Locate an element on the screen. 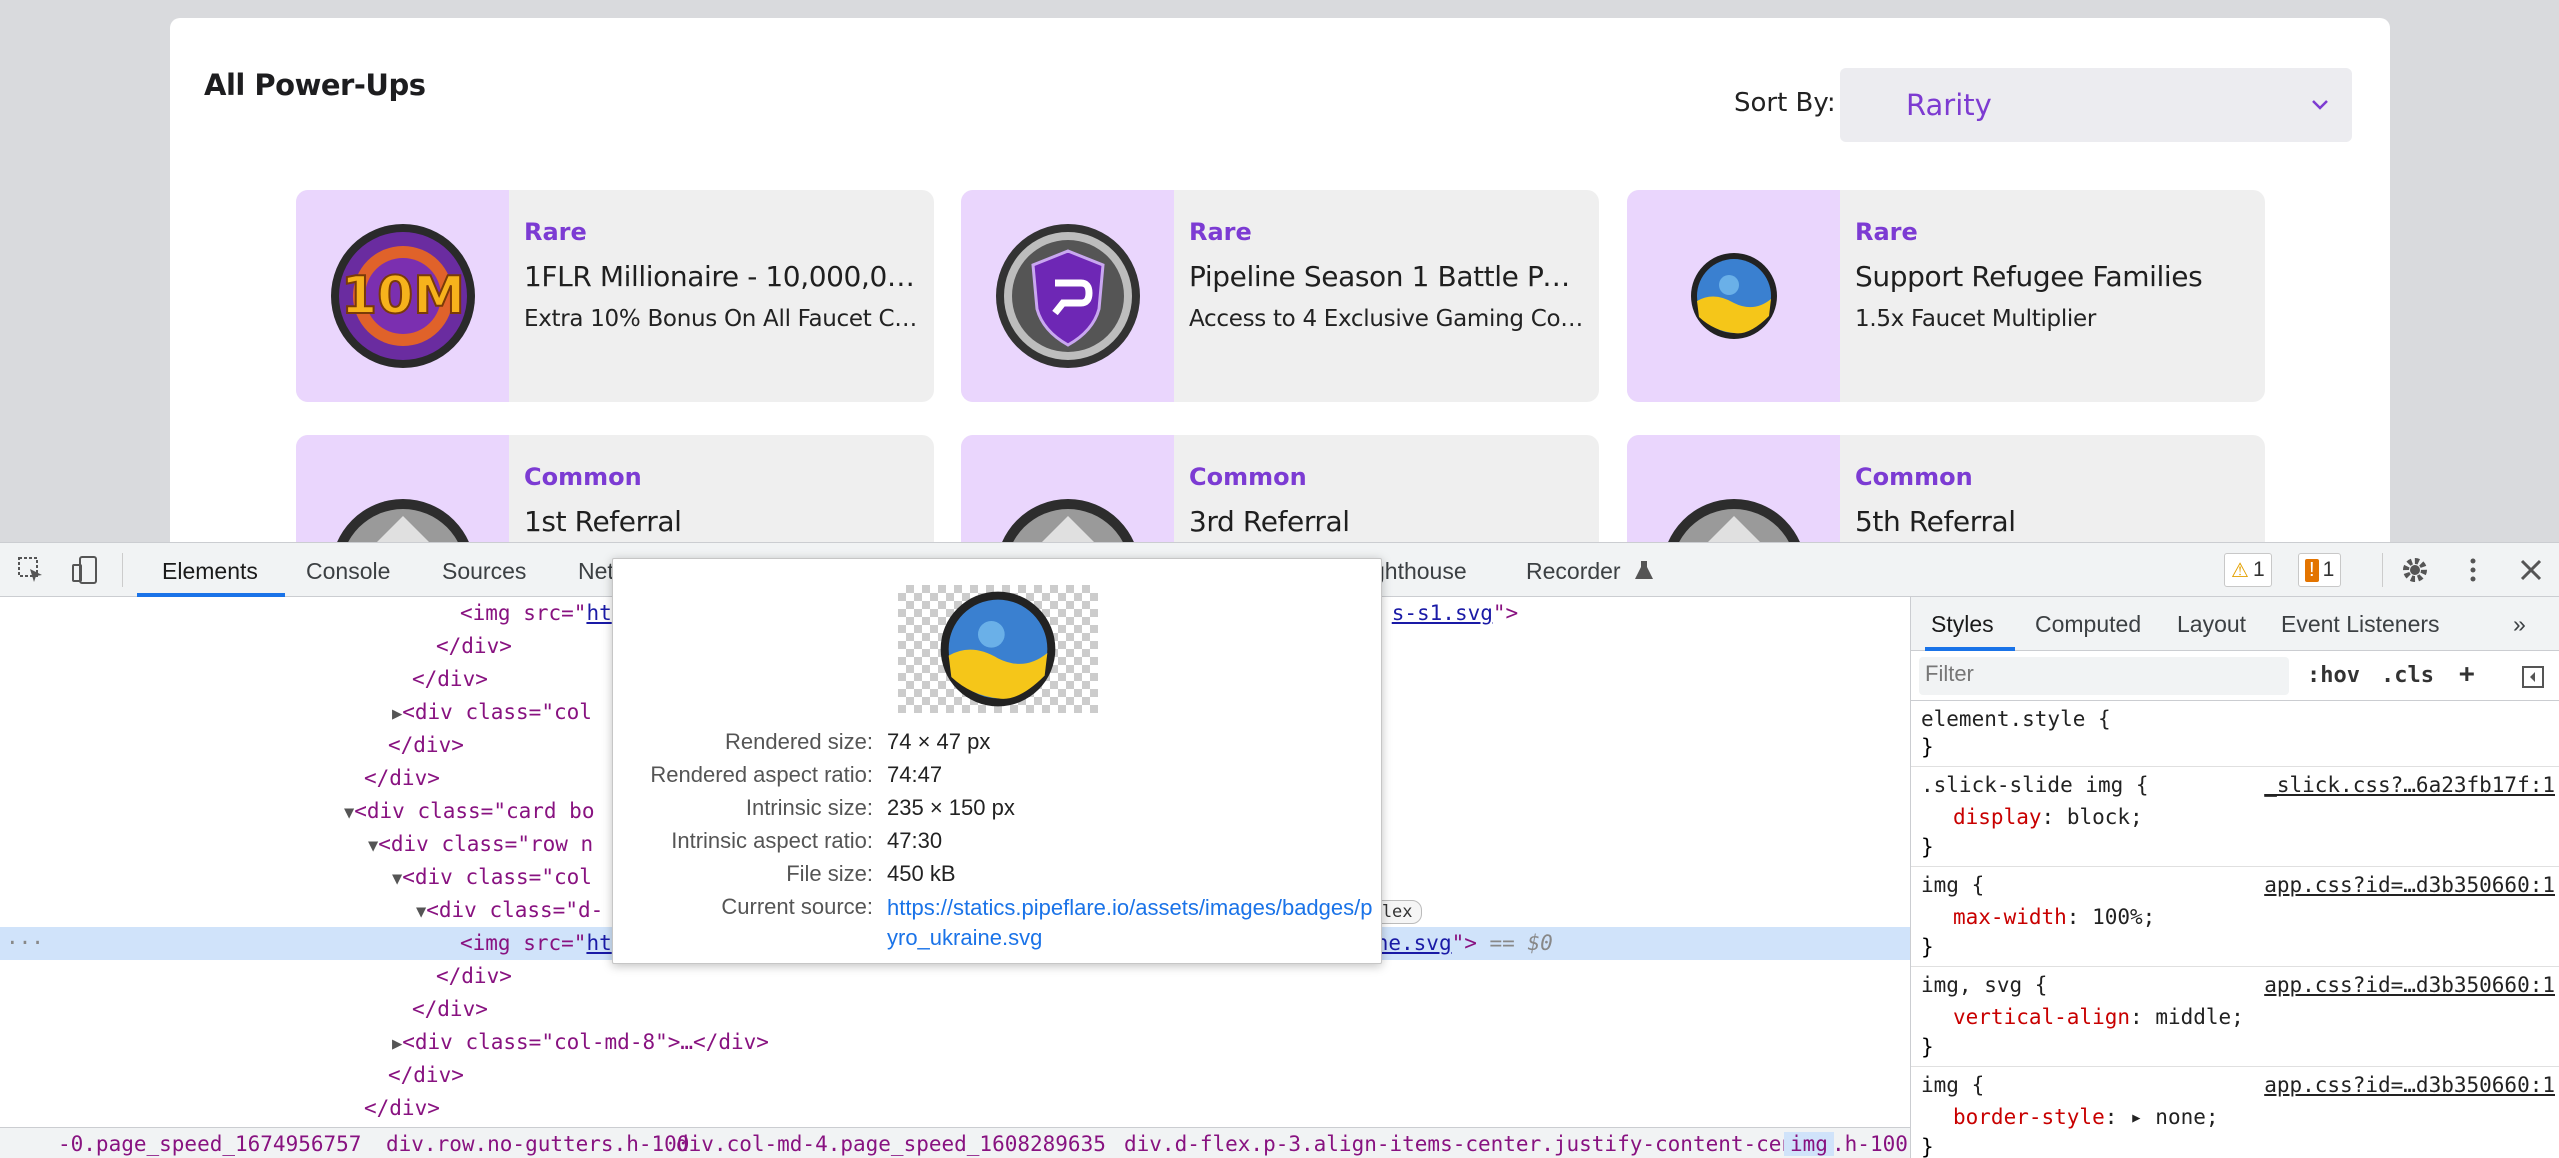 The height and width of the screenshot is (1158, 2559). styles-tabbar: Styles Computed Layout Event Listeners » is located at coordinates (2235, 624).